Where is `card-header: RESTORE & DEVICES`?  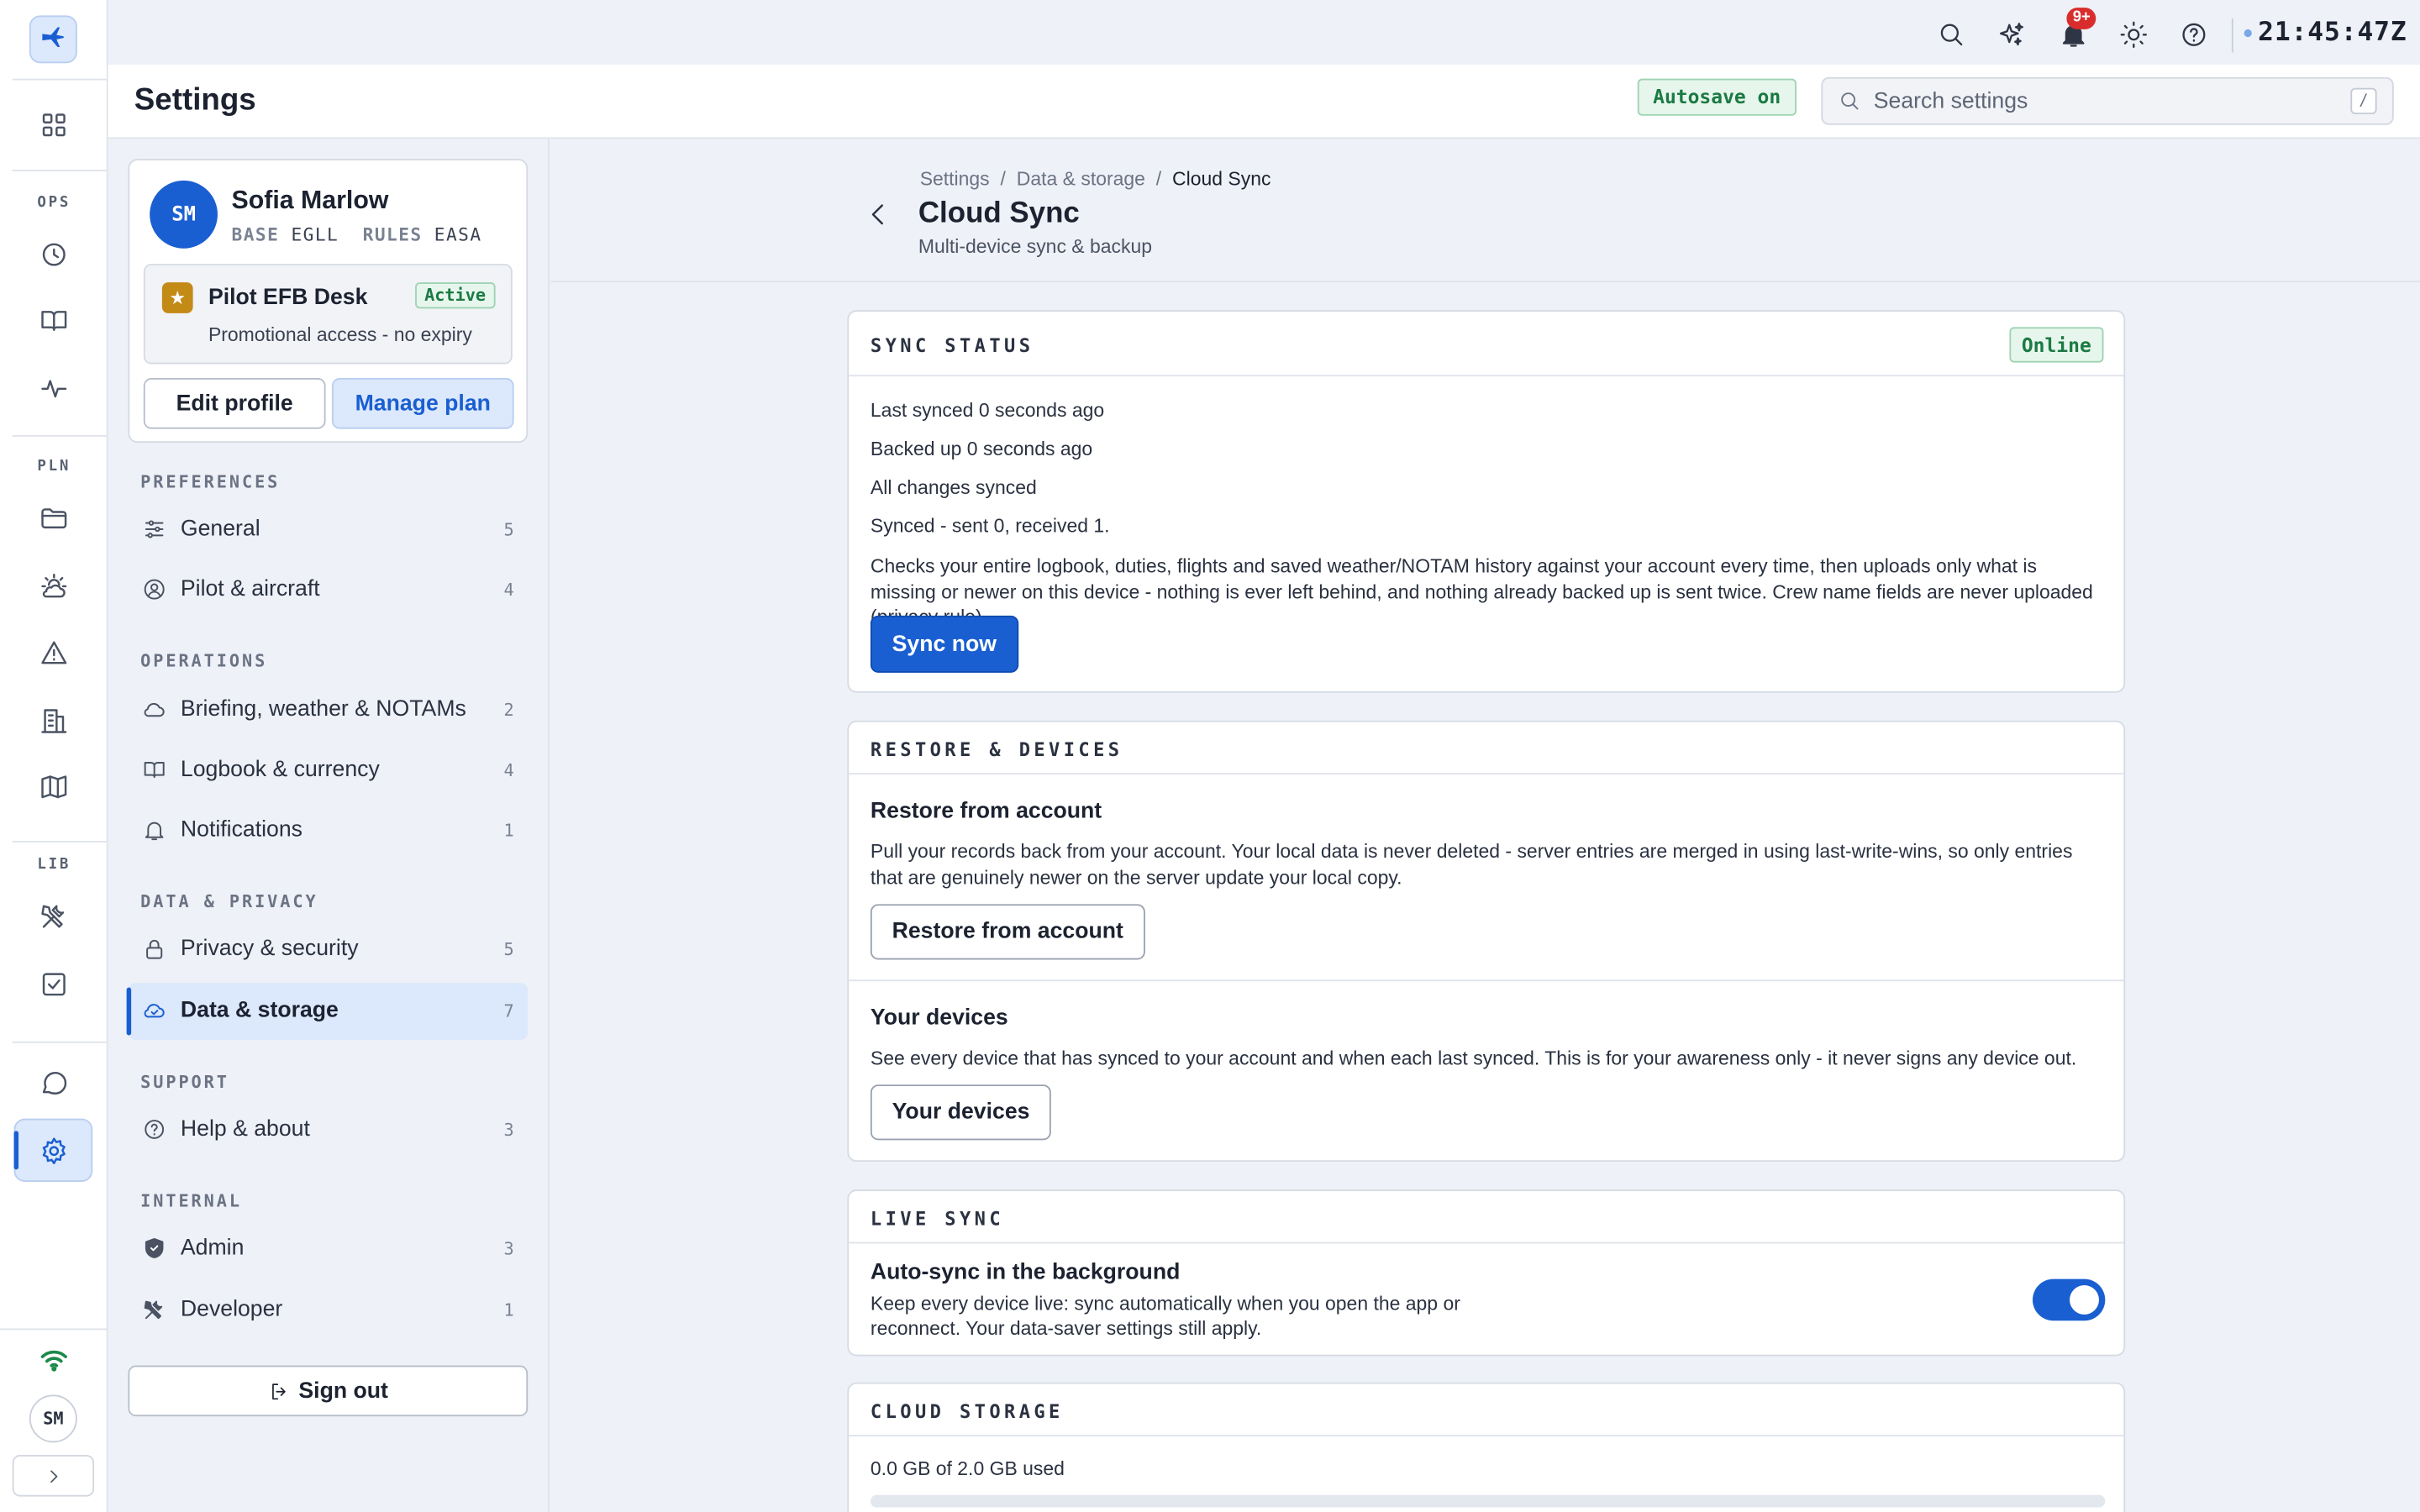
card-header: RESTORE & DEVICES is located at coordinates (1486, 748).